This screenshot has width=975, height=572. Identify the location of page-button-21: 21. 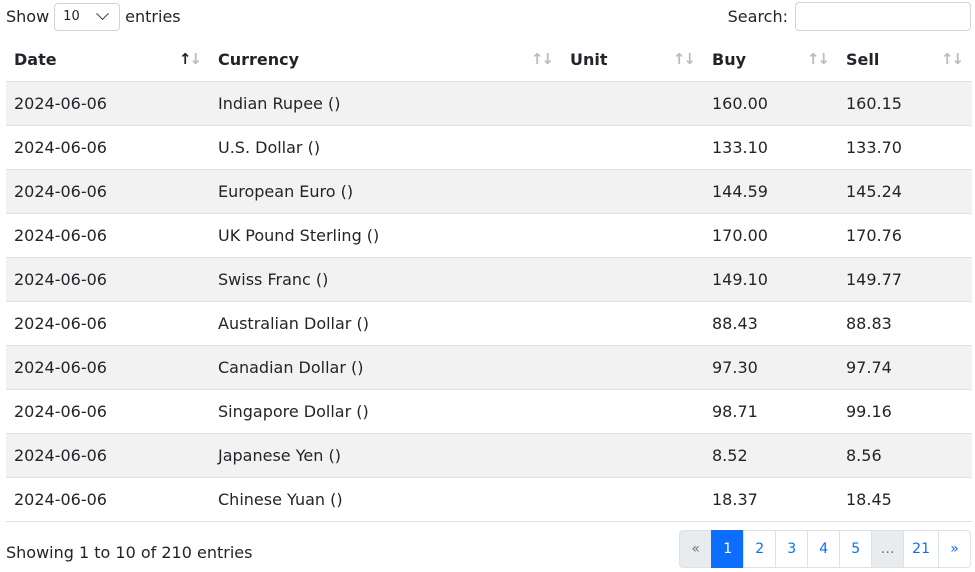
(921, 549).